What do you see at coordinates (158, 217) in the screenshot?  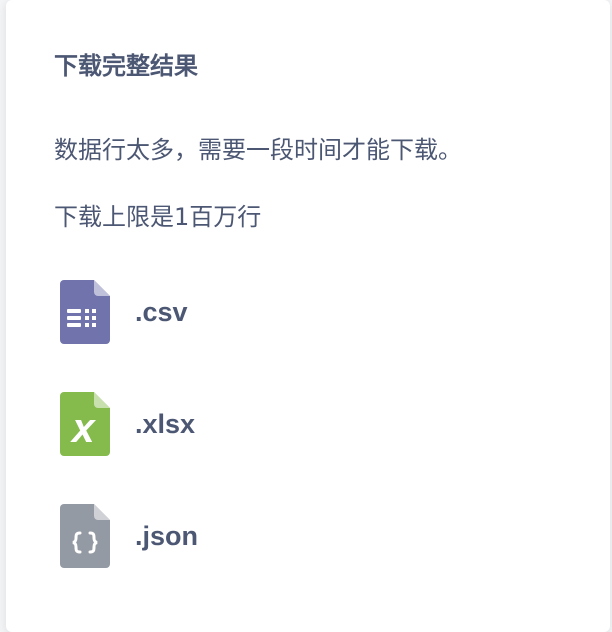 I see `download-limit-text: 下载上限是1百万行` at bounding box center [158, 217].